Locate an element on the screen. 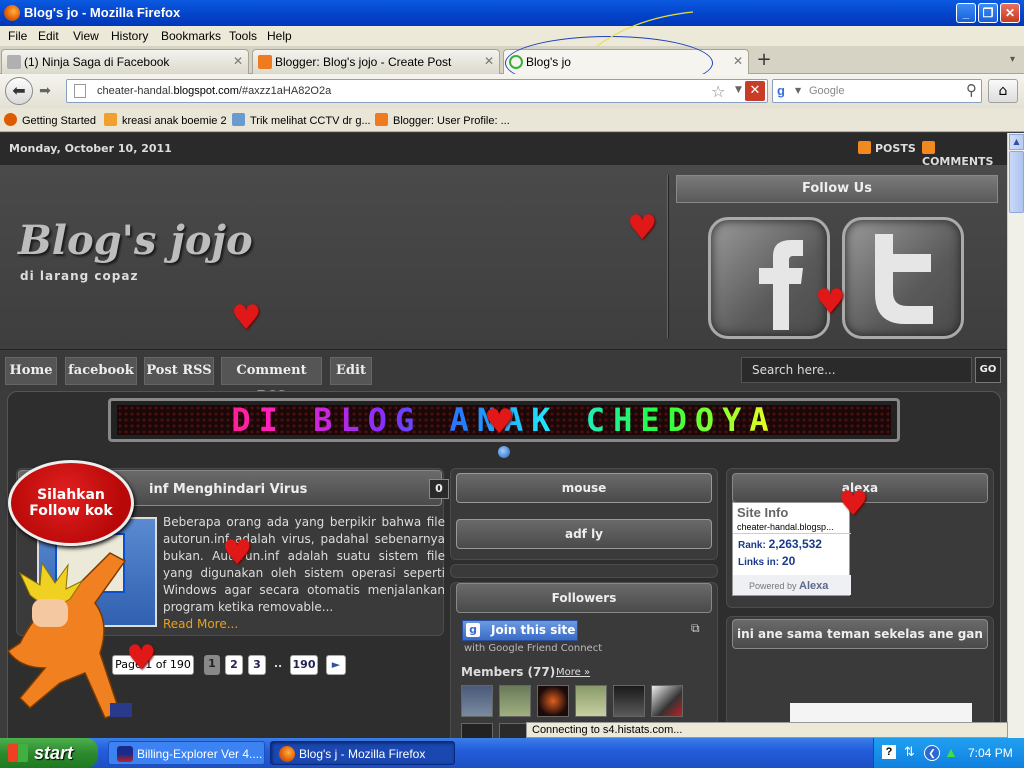 The image size is (1024, 768). start-button: start is located at coordinates (49, 753).